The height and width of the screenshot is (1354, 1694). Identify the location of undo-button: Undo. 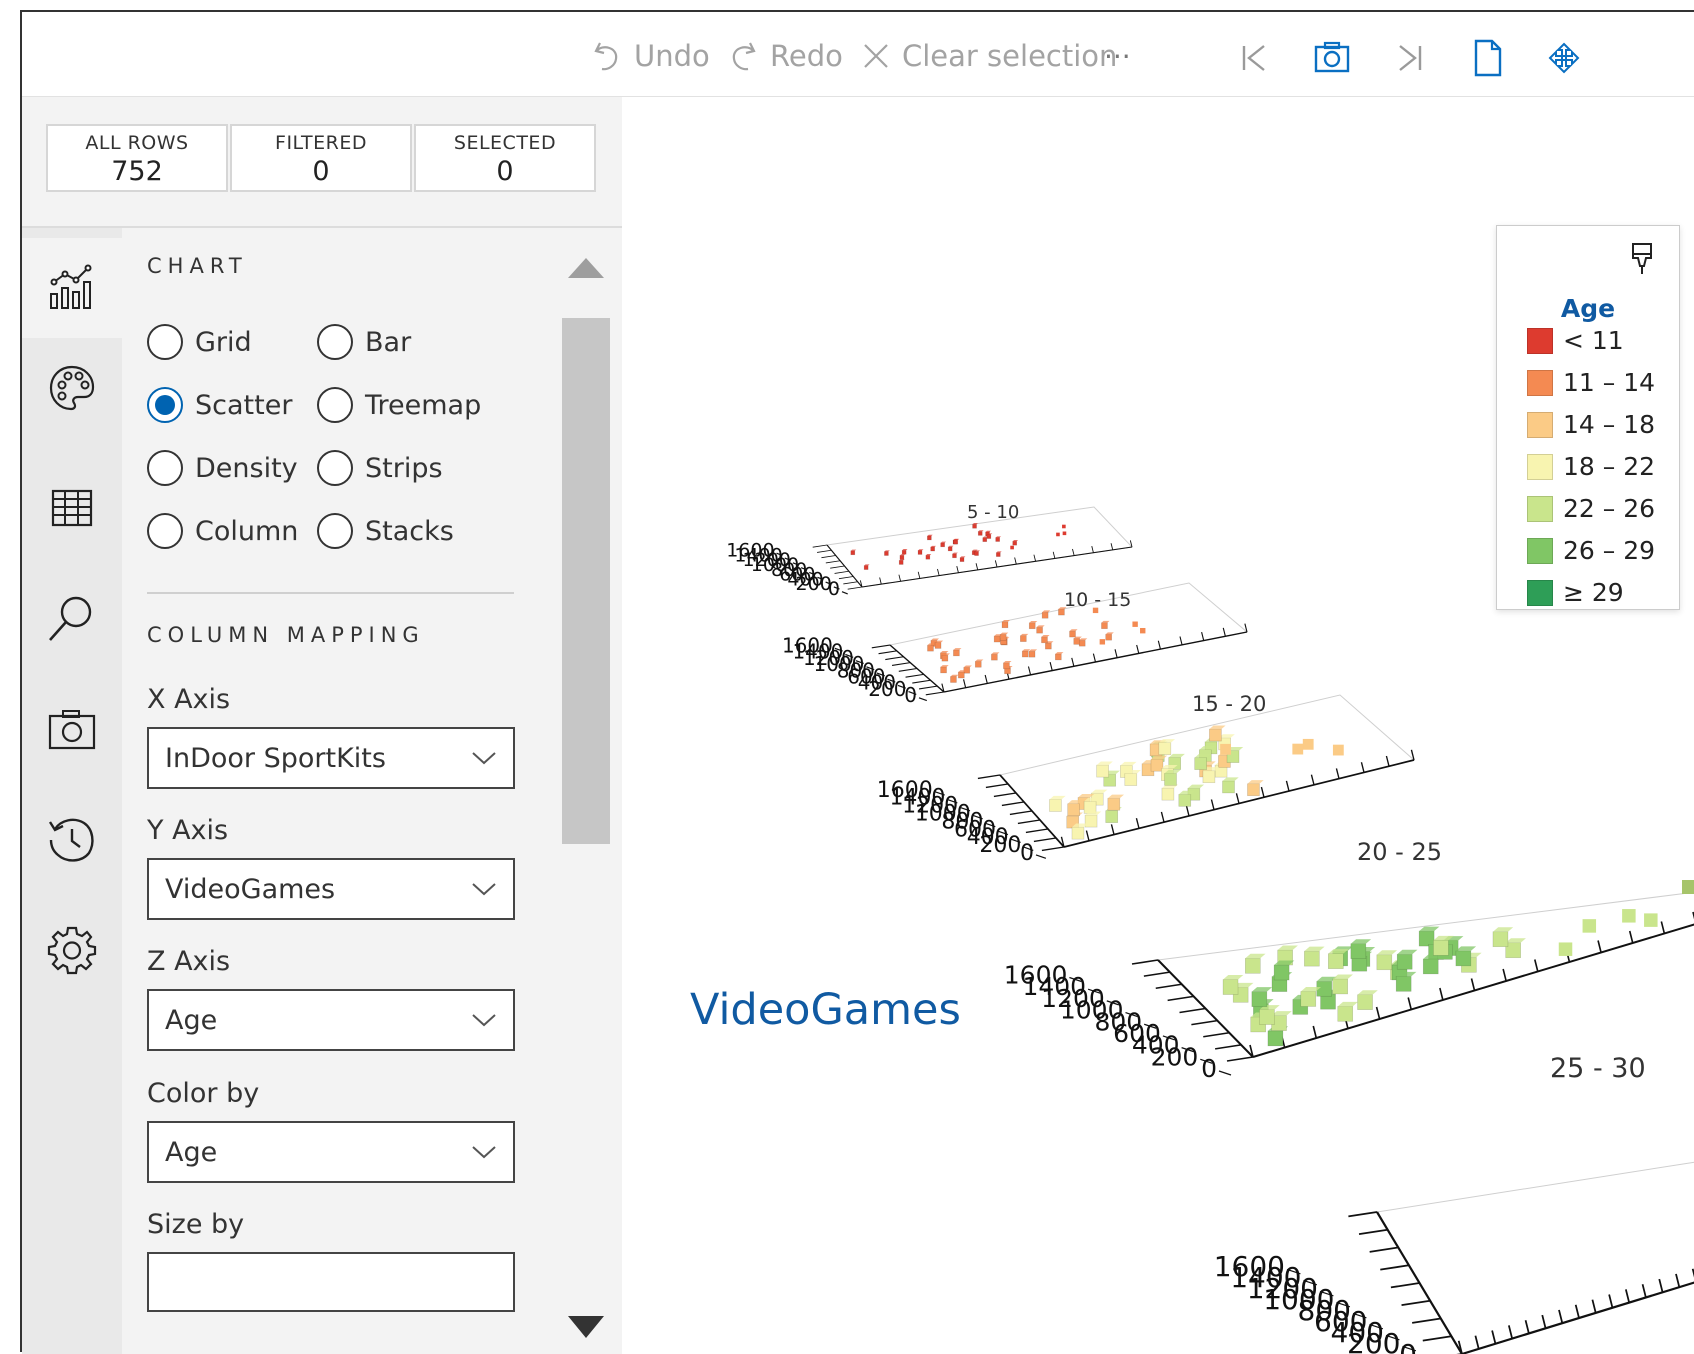
(651, 56).